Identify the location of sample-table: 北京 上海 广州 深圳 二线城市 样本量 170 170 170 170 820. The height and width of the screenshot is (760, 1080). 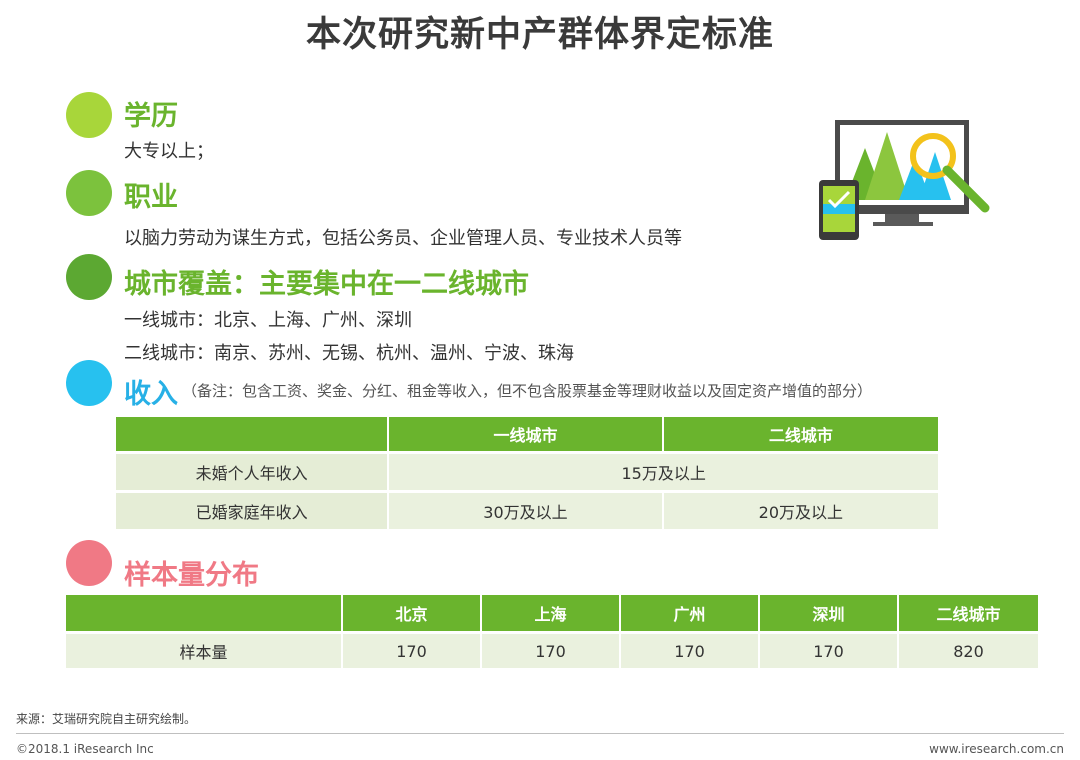
(552, 631).